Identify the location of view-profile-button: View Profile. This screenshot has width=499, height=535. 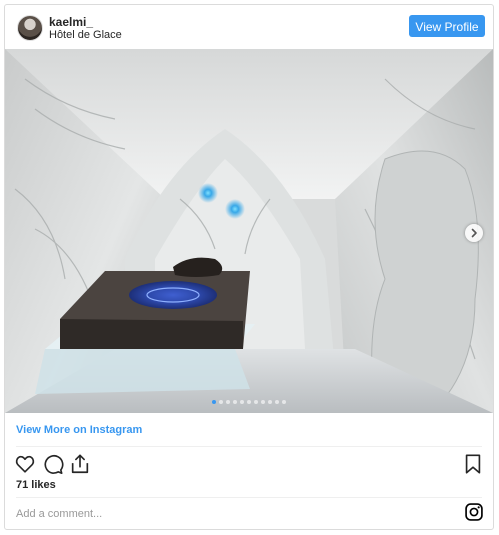
(447, 26).